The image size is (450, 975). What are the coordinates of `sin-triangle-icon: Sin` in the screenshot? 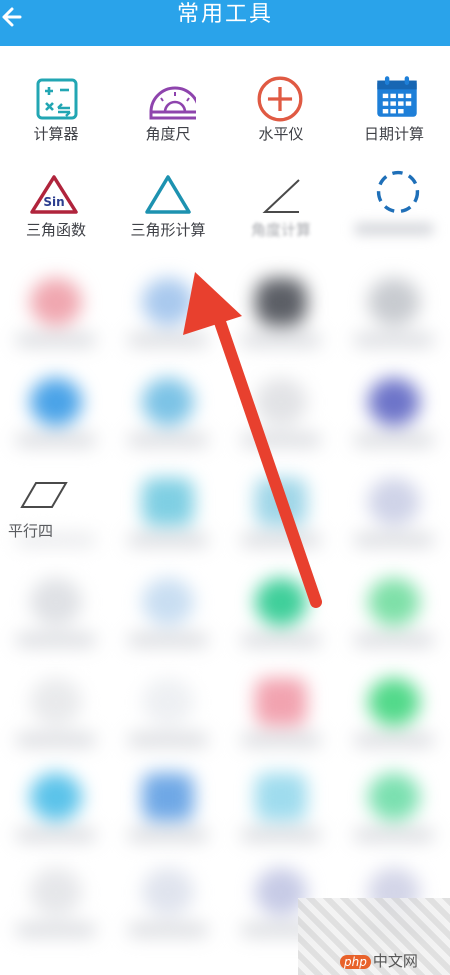 It's located at (54, 194).